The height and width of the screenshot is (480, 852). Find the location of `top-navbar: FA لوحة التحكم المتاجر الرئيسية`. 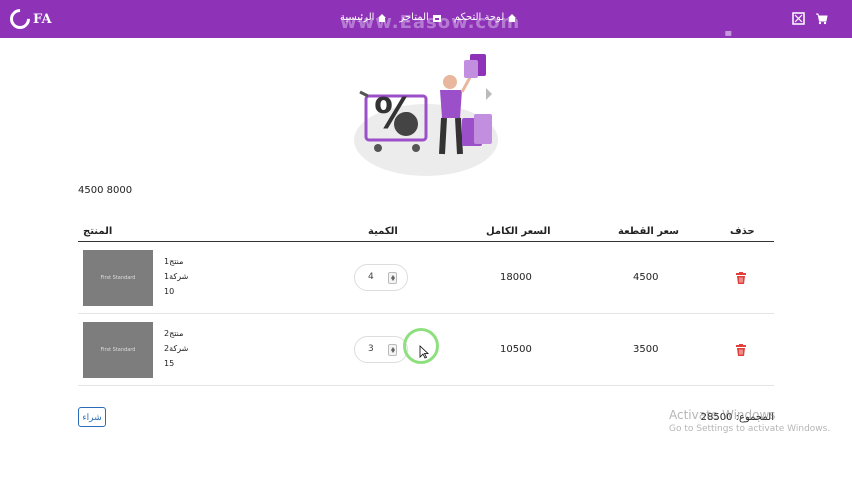

top-navbar: FA لوحة التحكم المتاجر الرئيسية is located at coordinates (426, 19).